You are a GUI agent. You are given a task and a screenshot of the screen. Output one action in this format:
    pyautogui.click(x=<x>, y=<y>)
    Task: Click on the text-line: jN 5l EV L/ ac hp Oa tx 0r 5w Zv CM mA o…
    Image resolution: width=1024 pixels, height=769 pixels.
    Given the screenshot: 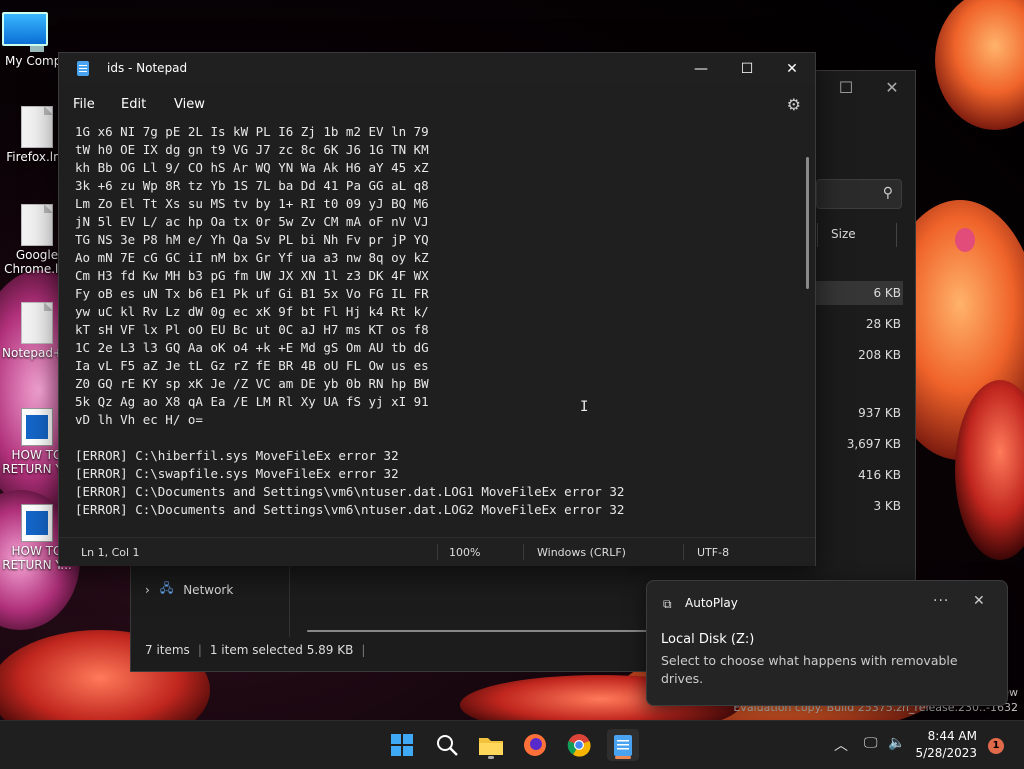 What is the action you would take?
    pyautogui.click(x=252, y=221)
    